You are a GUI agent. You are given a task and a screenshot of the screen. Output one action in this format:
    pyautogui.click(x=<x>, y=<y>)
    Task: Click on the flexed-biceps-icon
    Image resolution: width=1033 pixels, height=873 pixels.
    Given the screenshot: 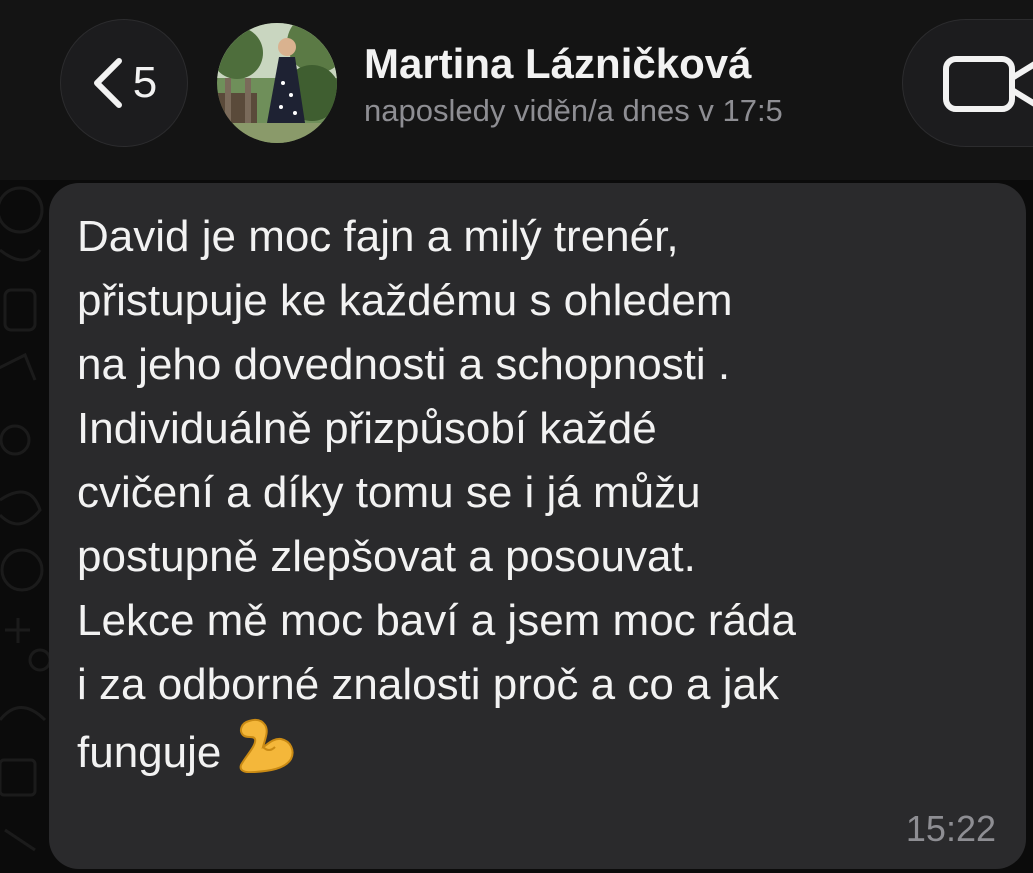 What is the action you would take?
    pyautogui.click(x=266, y=745)
    